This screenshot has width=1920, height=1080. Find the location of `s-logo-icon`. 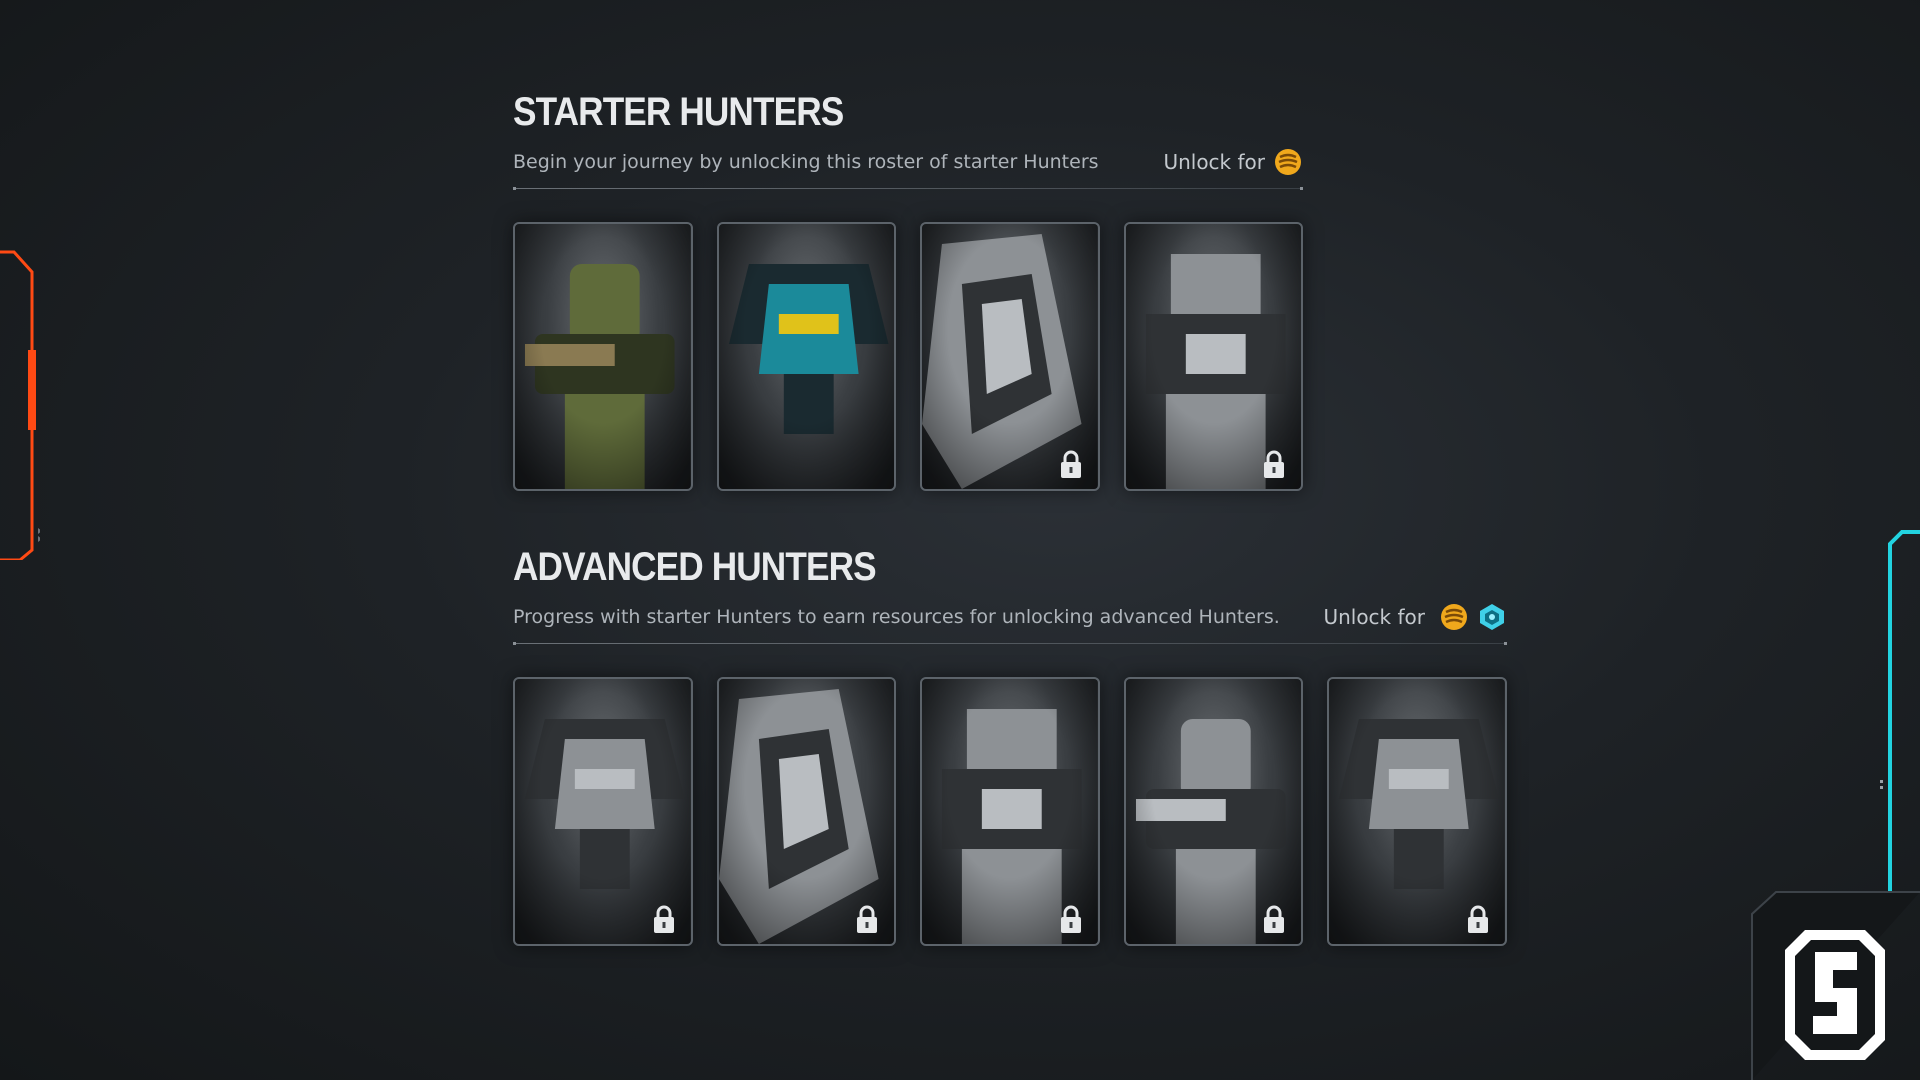

s-logo-icon is located at coordinates (1835, 985).